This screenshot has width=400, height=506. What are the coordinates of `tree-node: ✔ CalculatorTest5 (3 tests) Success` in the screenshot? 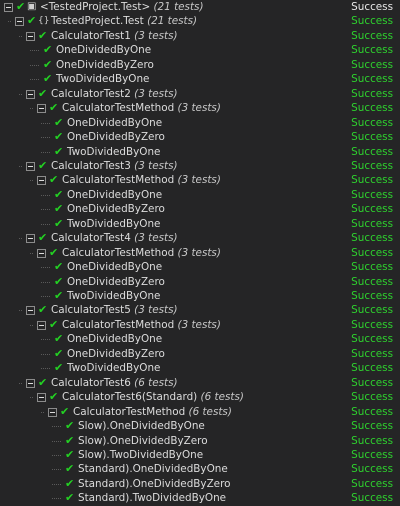 It's located at (200, 310).